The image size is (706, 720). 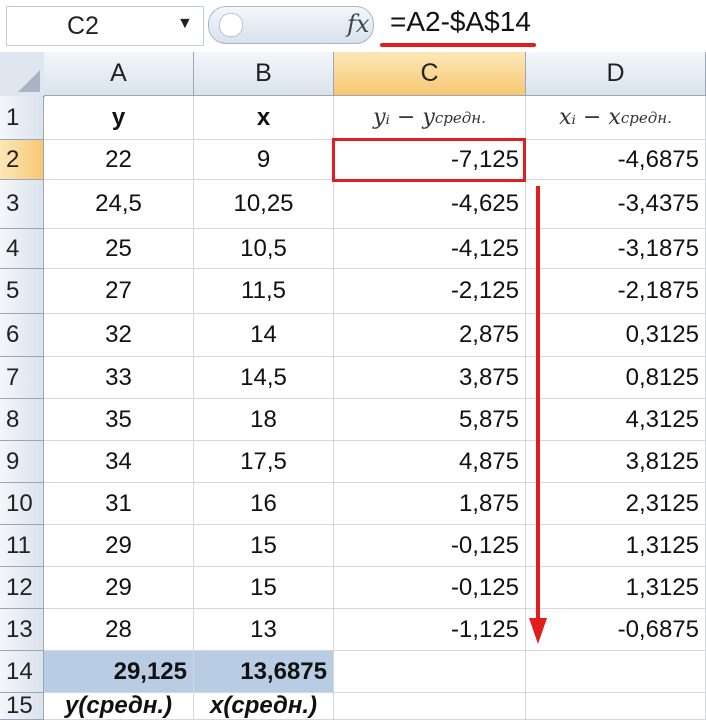 I want to click on formula-input: =A2-$A$14, so click(x=460, y=22).